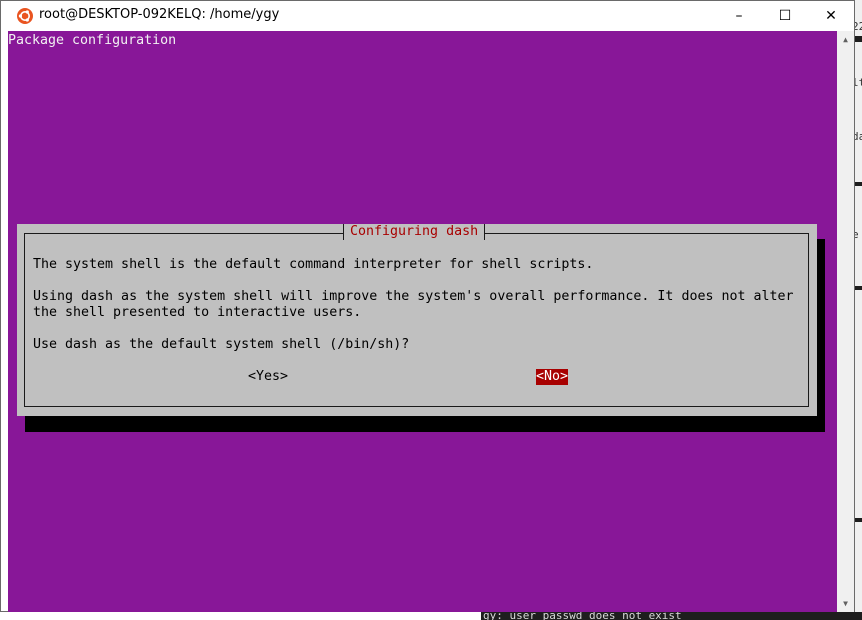  Describe the element at coordinates (845, 603) in the screenshot. I see `scroll-down-icon: ▼` at that location.